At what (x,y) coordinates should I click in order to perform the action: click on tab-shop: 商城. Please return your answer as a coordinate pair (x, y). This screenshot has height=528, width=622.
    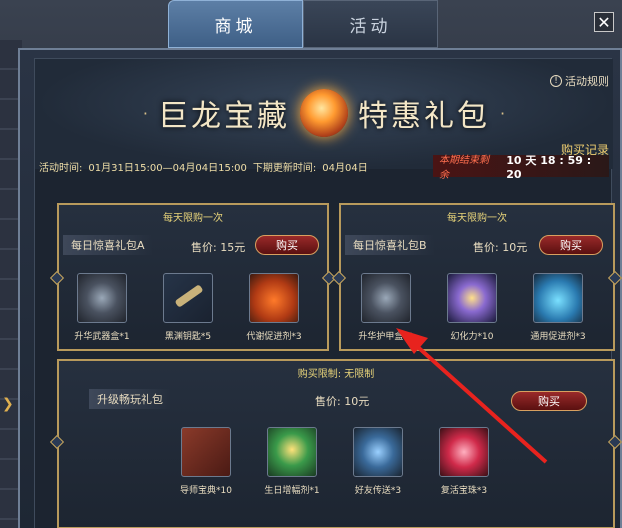
    Looking at the image, I should click on (235, 24).